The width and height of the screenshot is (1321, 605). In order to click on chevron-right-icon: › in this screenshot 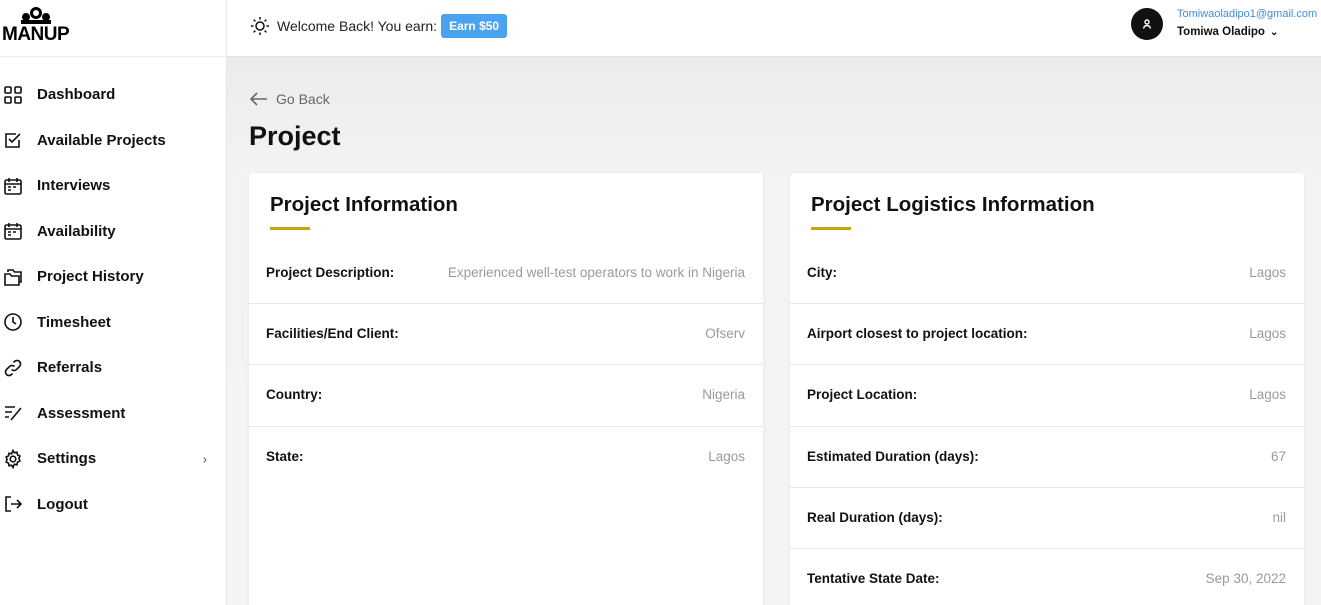, I will do `click(205, 458)`.